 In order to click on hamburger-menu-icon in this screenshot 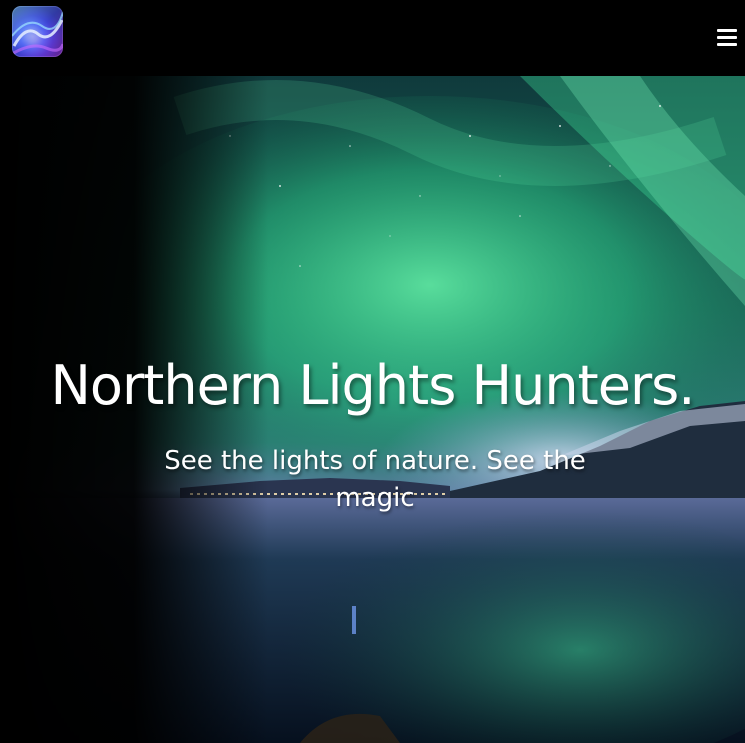, I will do `click(727, 37)`.